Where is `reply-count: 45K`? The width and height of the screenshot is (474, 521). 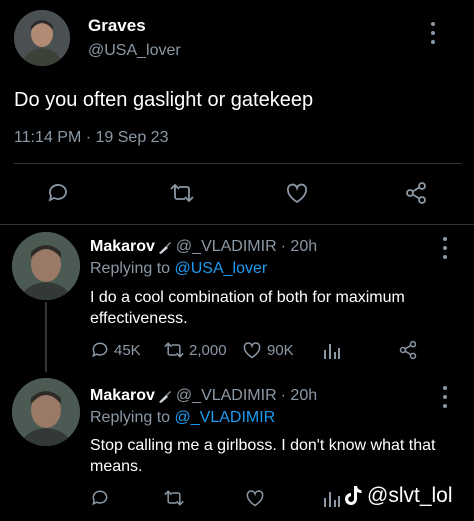
reply-count: 45K is located at coordinates (127, 350).